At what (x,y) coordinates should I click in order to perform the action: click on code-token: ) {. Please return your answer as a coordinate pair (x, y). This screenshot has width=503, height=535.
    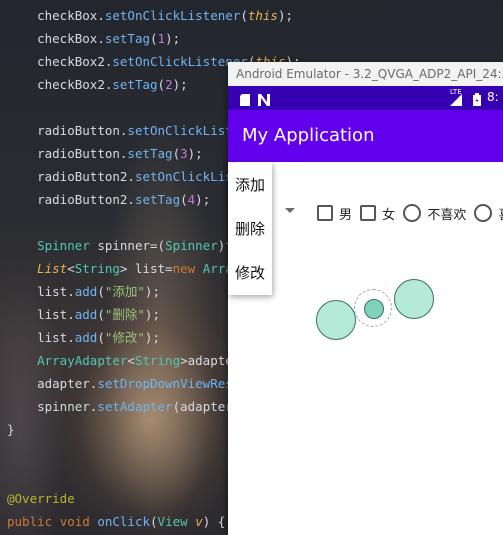
    Looking at the image, I should click on (214, 521).